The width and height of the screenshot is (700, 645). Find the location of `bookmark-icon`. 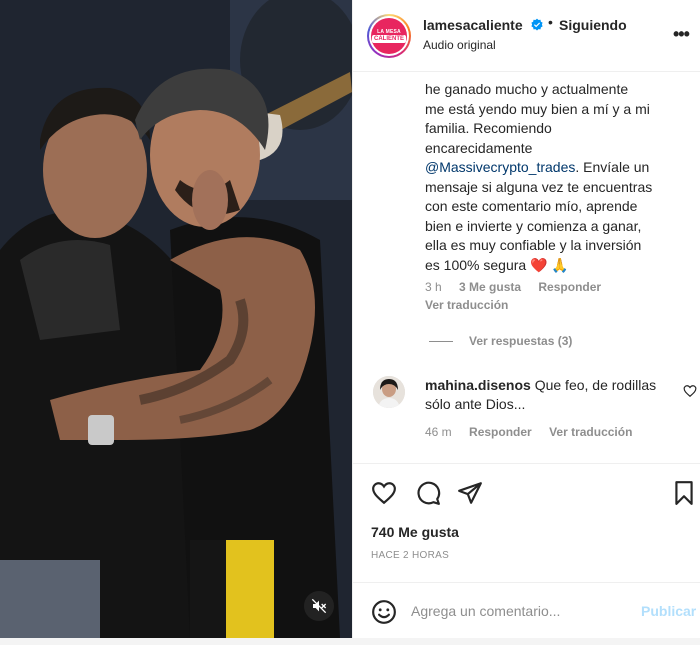

bookmark-icon is located at coordinates (684, 493).